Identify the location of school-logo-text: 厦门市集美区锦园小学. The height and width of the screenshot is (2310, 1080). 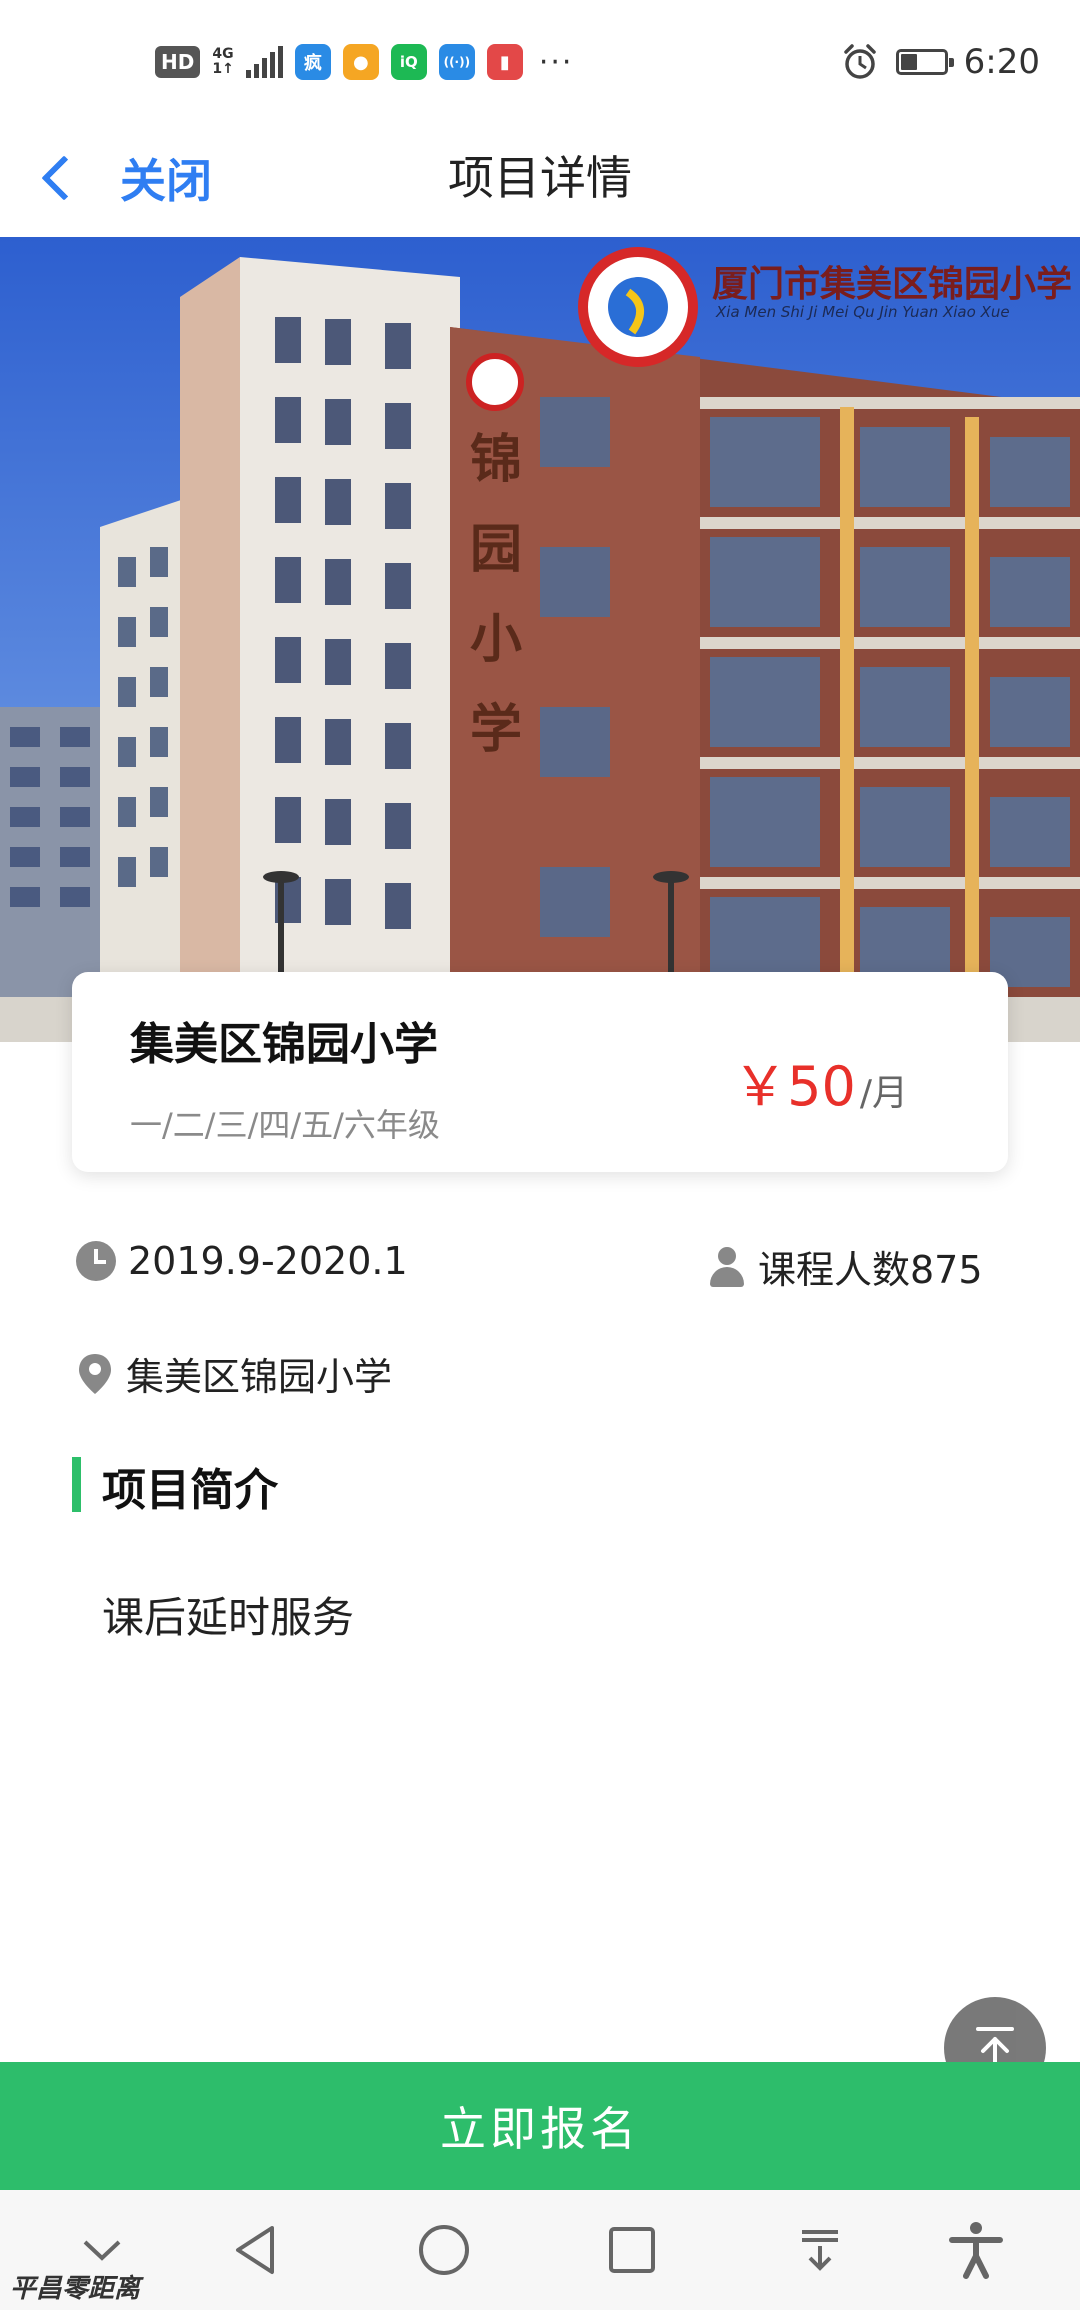
(892, 284).